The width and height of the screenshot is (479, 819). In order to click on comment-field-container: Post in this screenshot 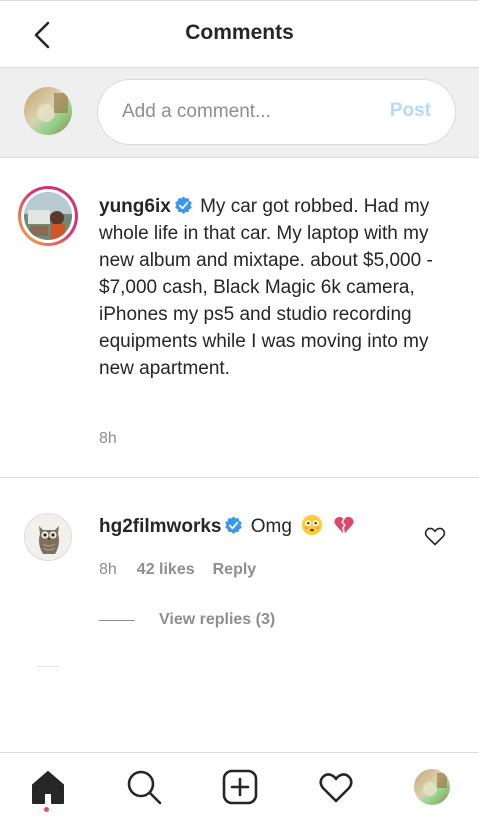, I will do `click(276, 112)`.